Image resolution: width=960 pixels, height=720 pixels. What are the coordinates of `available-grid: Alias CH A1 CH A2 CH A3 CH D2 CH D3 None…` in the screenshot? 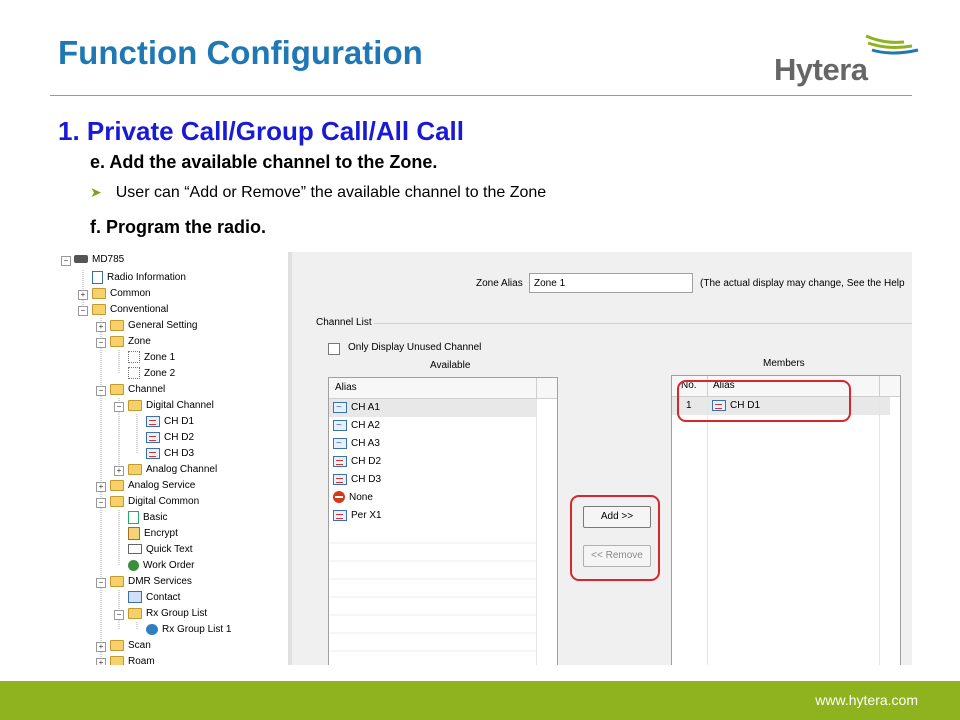 It's located at (443, 521).